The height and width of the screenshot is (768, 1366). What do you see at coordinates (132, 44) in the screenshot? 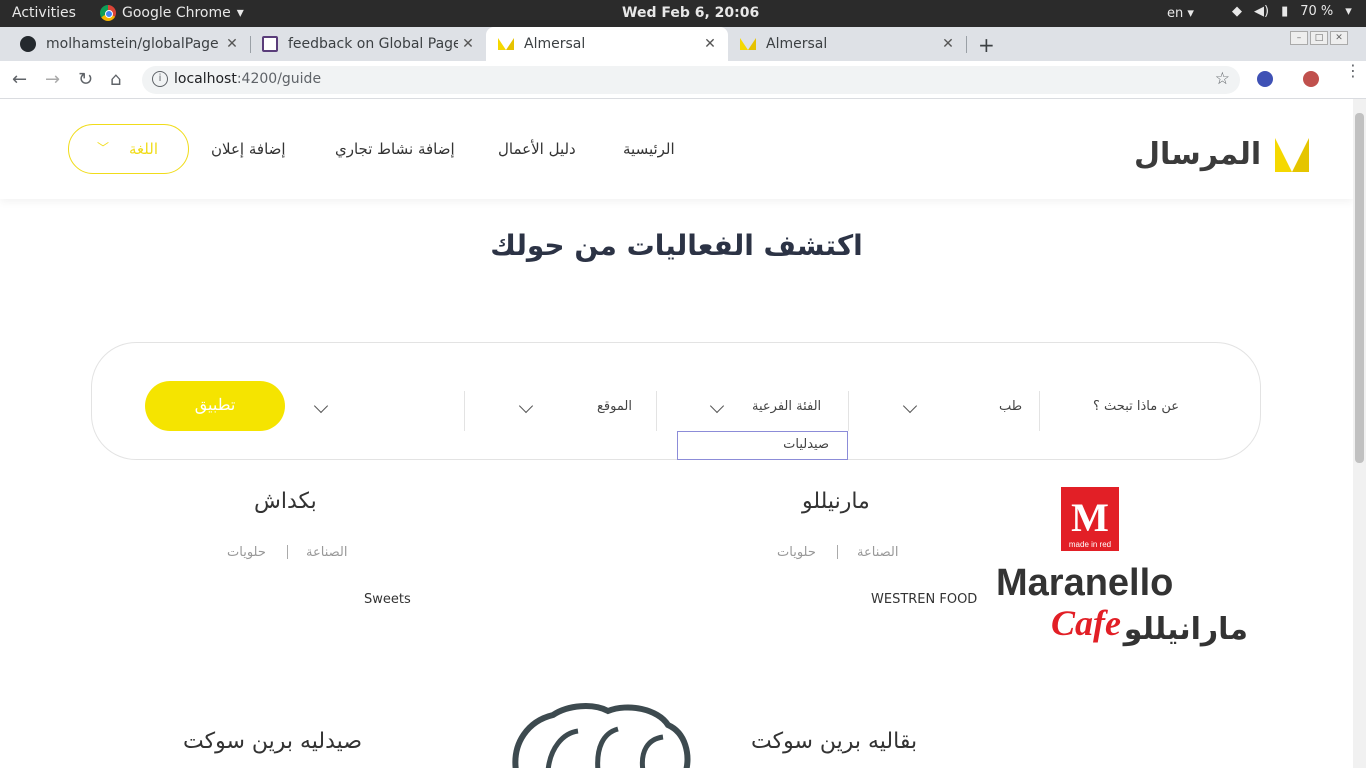
I see `tab-title: molhamstein/globalPage` at bounding box center [132, 44].